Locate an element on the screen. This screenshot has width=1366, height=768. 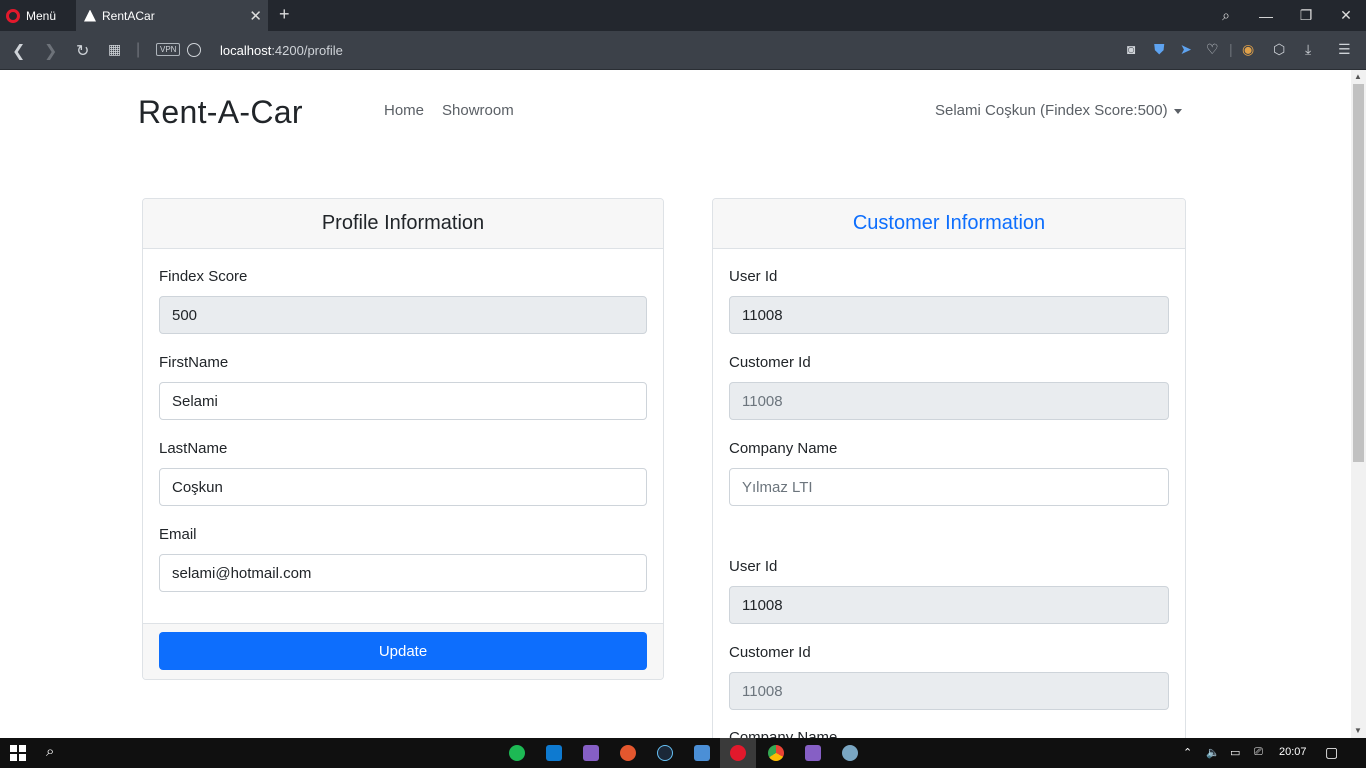
download-icon: ⤓ is located at coordinates (1308, 49).